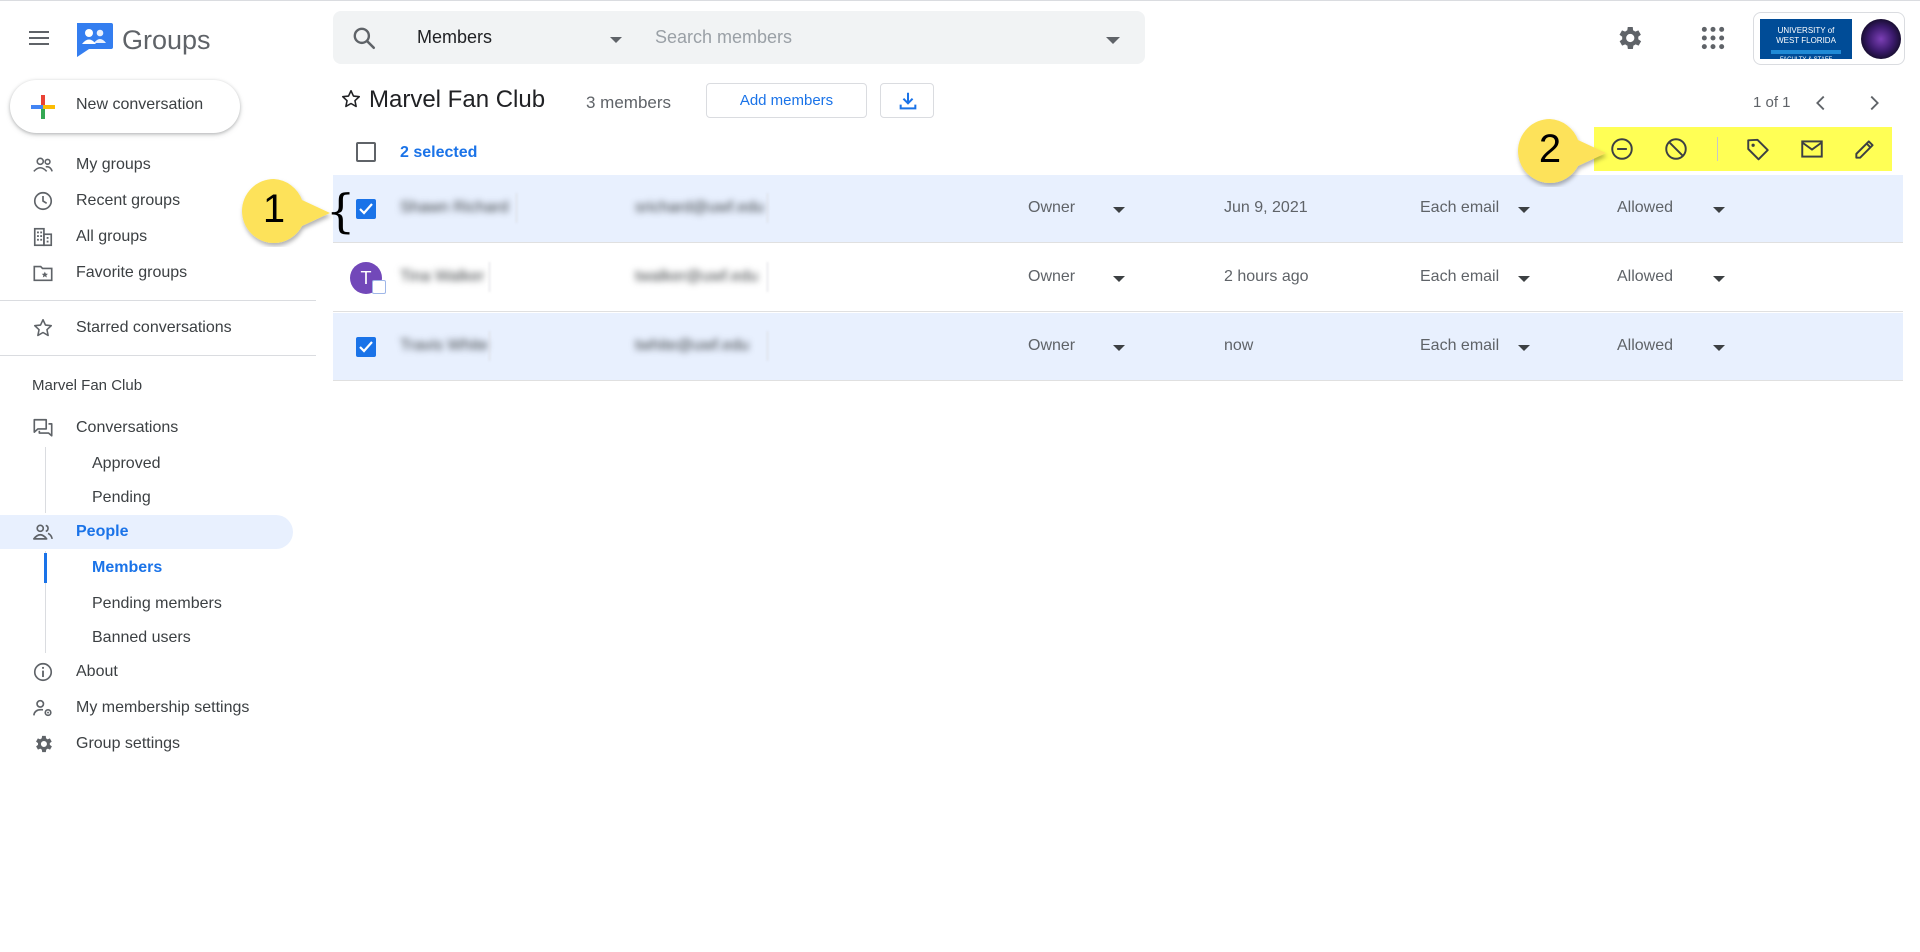 Image resolution: width=1920 pixels, height=952 pixels. Describe the element at coordinates (1865, 149) in the screenshot. I see `edit-pencil-icon` at that location.